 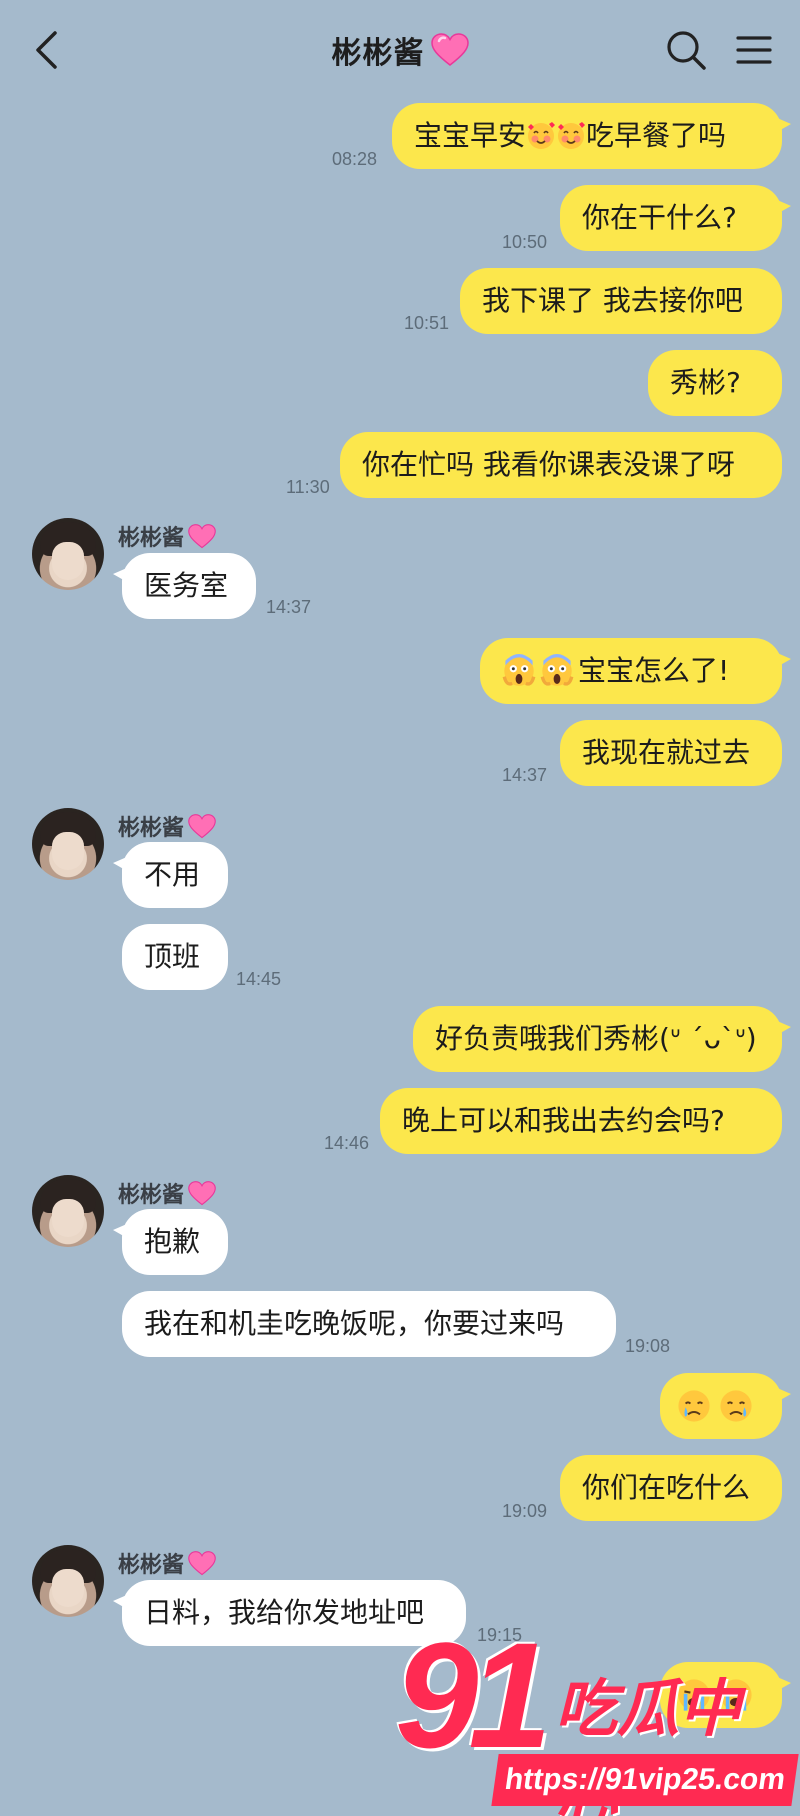 I want to click on message-bubble: 医务室, so click(x=184, y=586).